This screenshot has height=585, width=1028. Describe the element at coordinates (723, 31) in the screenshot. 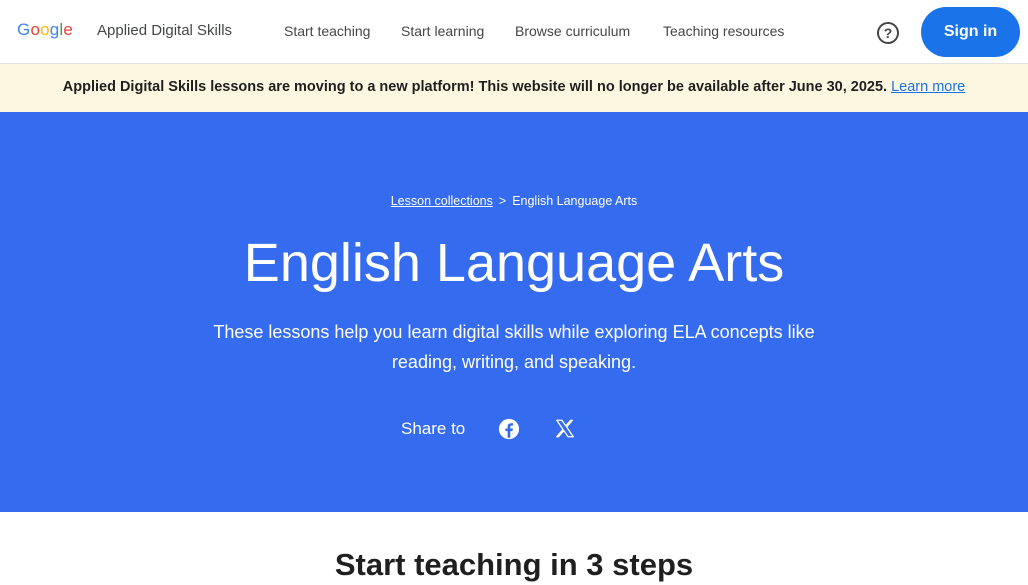

I see `nav-teaching-resources: Teaching resources` at that location.